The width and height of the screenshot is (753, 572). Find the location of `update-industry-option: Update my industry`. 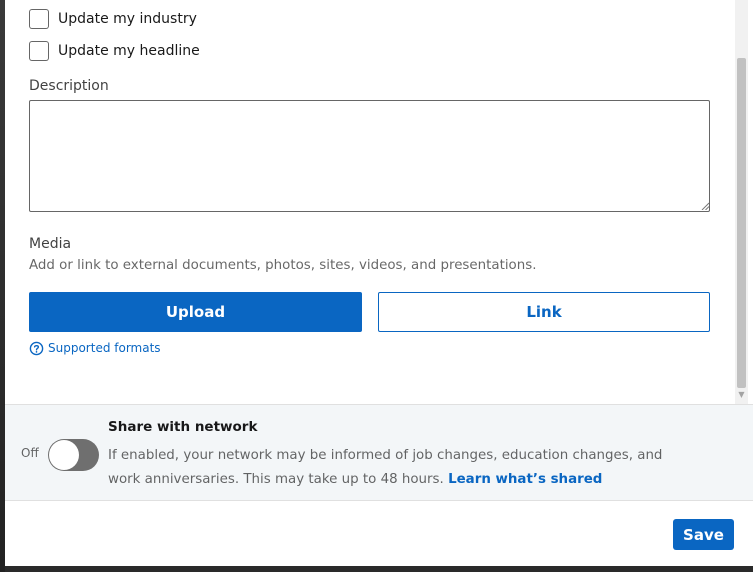

update-industry-option: Update my industry is located at coordinates (113, 19).